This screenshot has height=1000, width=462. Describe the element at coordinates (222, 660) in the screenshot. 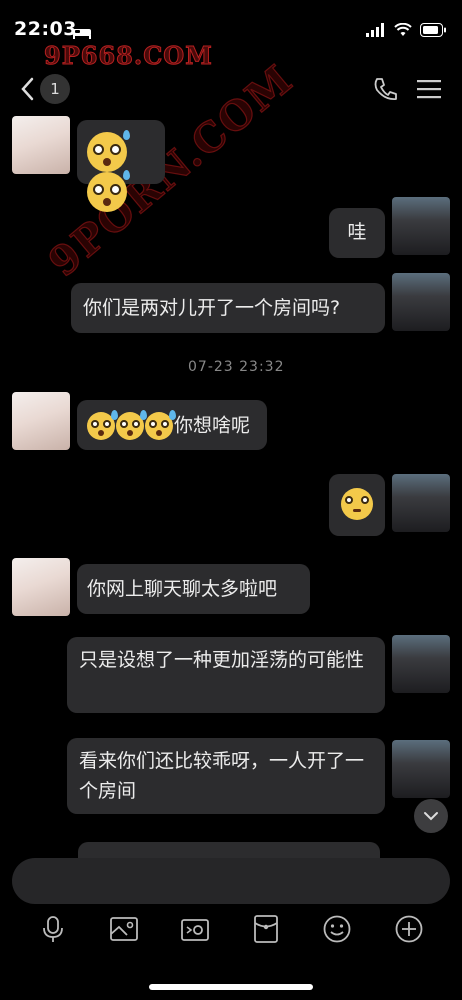

I see `message-text: 只是设想了一种更加淫荡的可能性` at that location.